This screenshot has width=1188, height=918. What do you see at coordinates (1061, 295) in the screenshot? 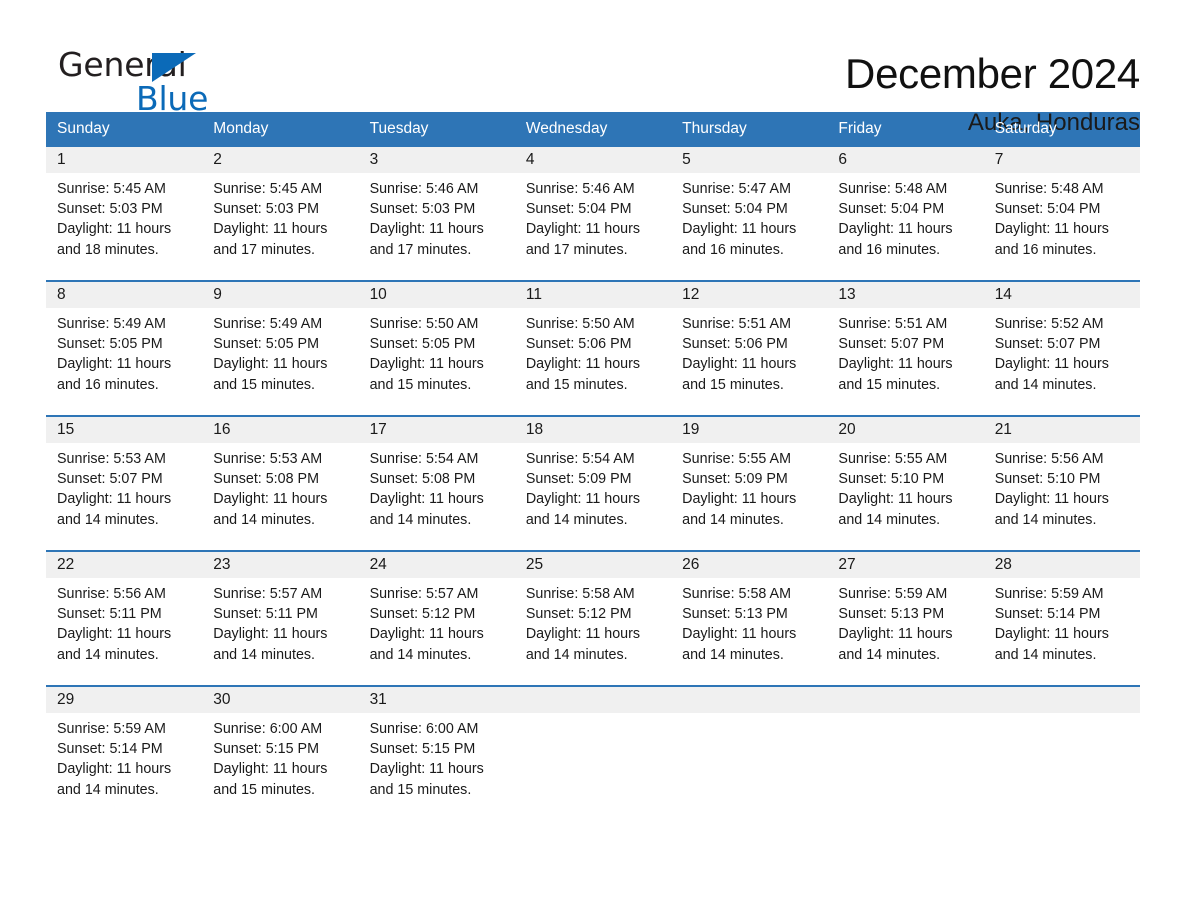
I see `day-number: 14` at bounding box center [1061, 295].